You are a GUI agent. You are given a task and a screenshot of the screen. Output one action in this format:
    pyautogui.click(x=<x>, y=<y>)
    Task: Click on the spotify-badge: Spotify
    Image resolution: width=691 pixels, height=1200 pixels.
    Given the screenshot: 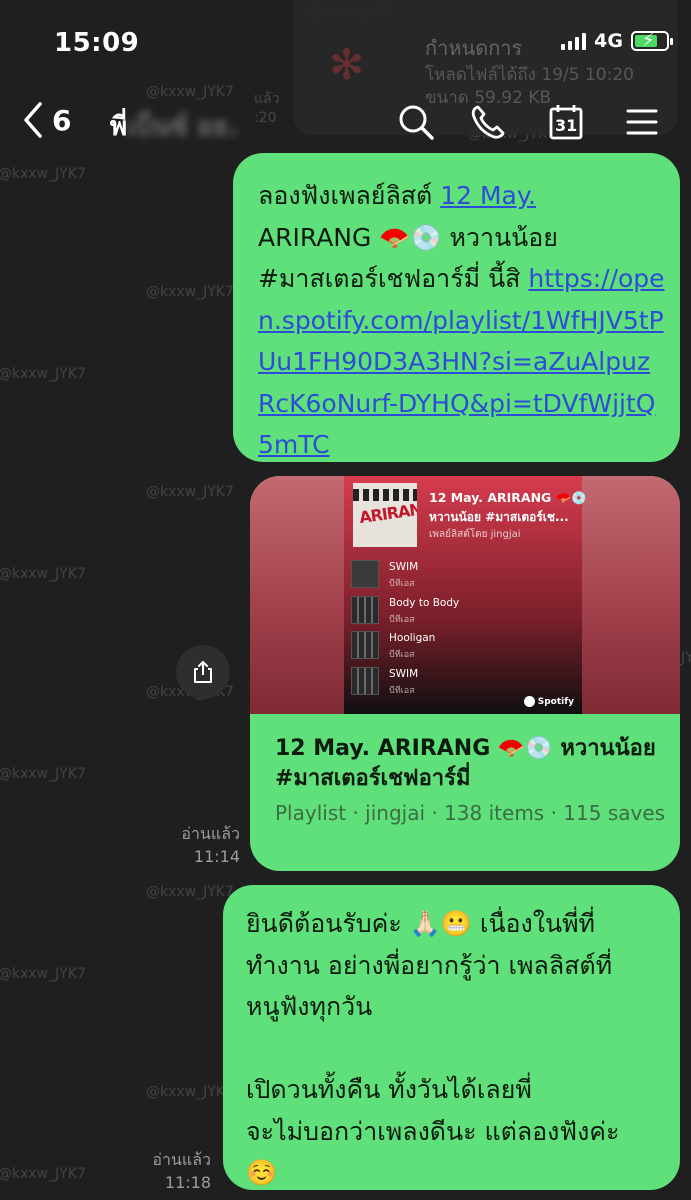 What is the action you would take?
    pyautogui.click(x=548, y=701)
    